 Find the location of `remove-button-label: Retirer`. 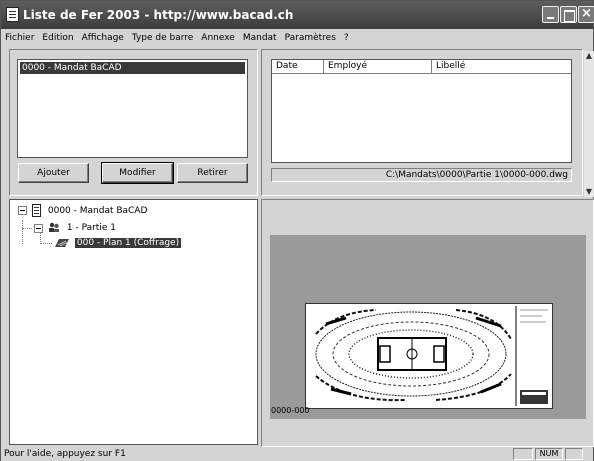

remove-button-label: Retirer is located at coordinates (212, 173).